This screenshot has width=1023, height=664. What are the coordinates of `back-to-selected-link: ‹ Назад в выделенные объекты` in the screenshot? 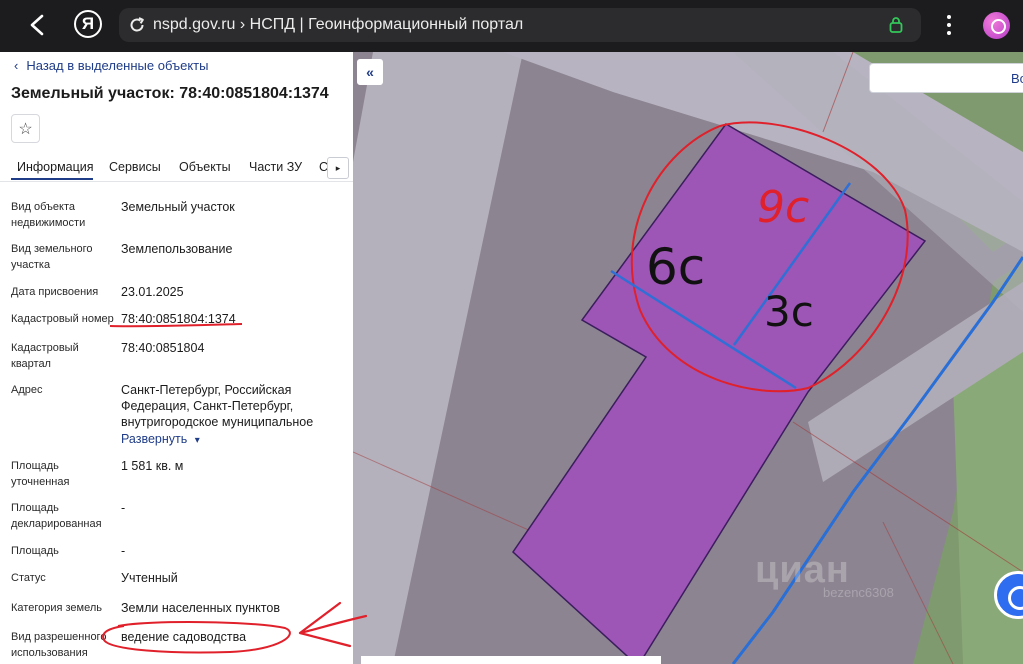 It's located at (111, 65).